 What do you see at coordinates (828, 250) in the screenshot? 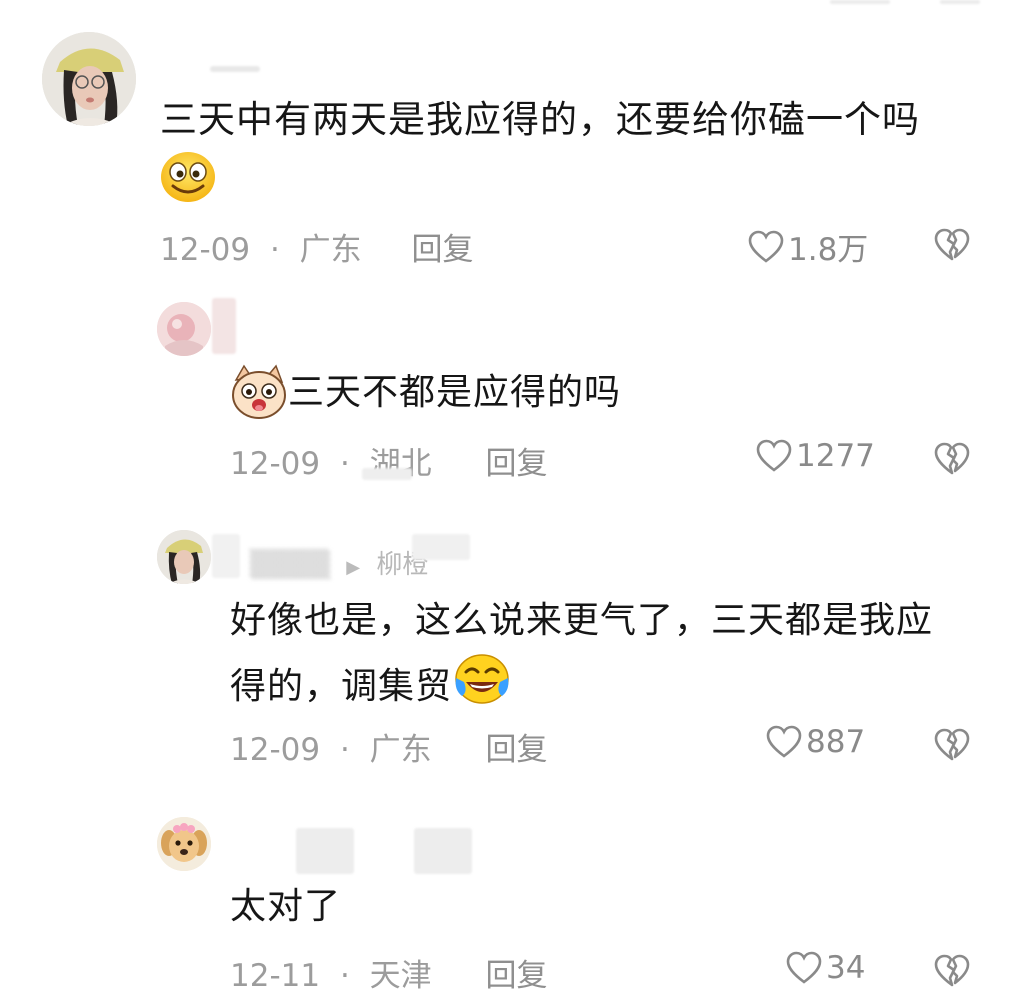
I see `like-count: 1.8万` at bounding box center [828, 250].